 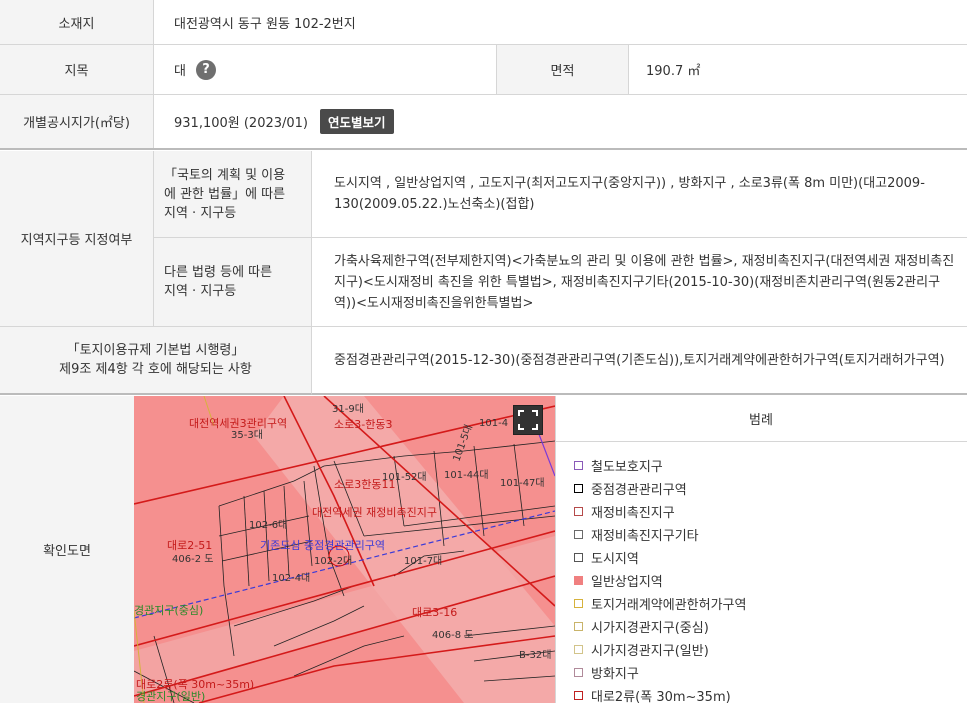 What do you see at coordinates (650, 651) in the screenshot?
I see `legend-item-label: 시가지경관지구(일반)` at bounding box center [650, 651].